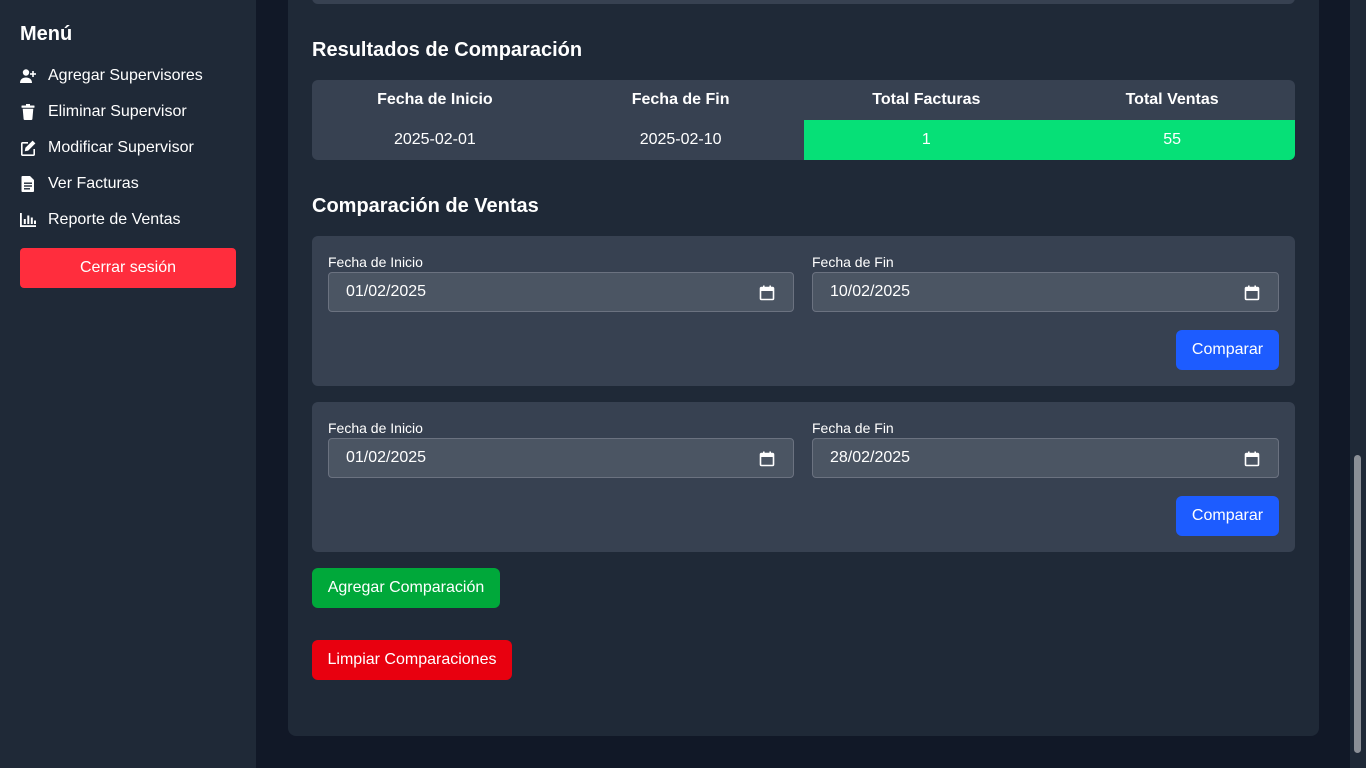  I want to click on bar-chart-icon, so click(28, 220).